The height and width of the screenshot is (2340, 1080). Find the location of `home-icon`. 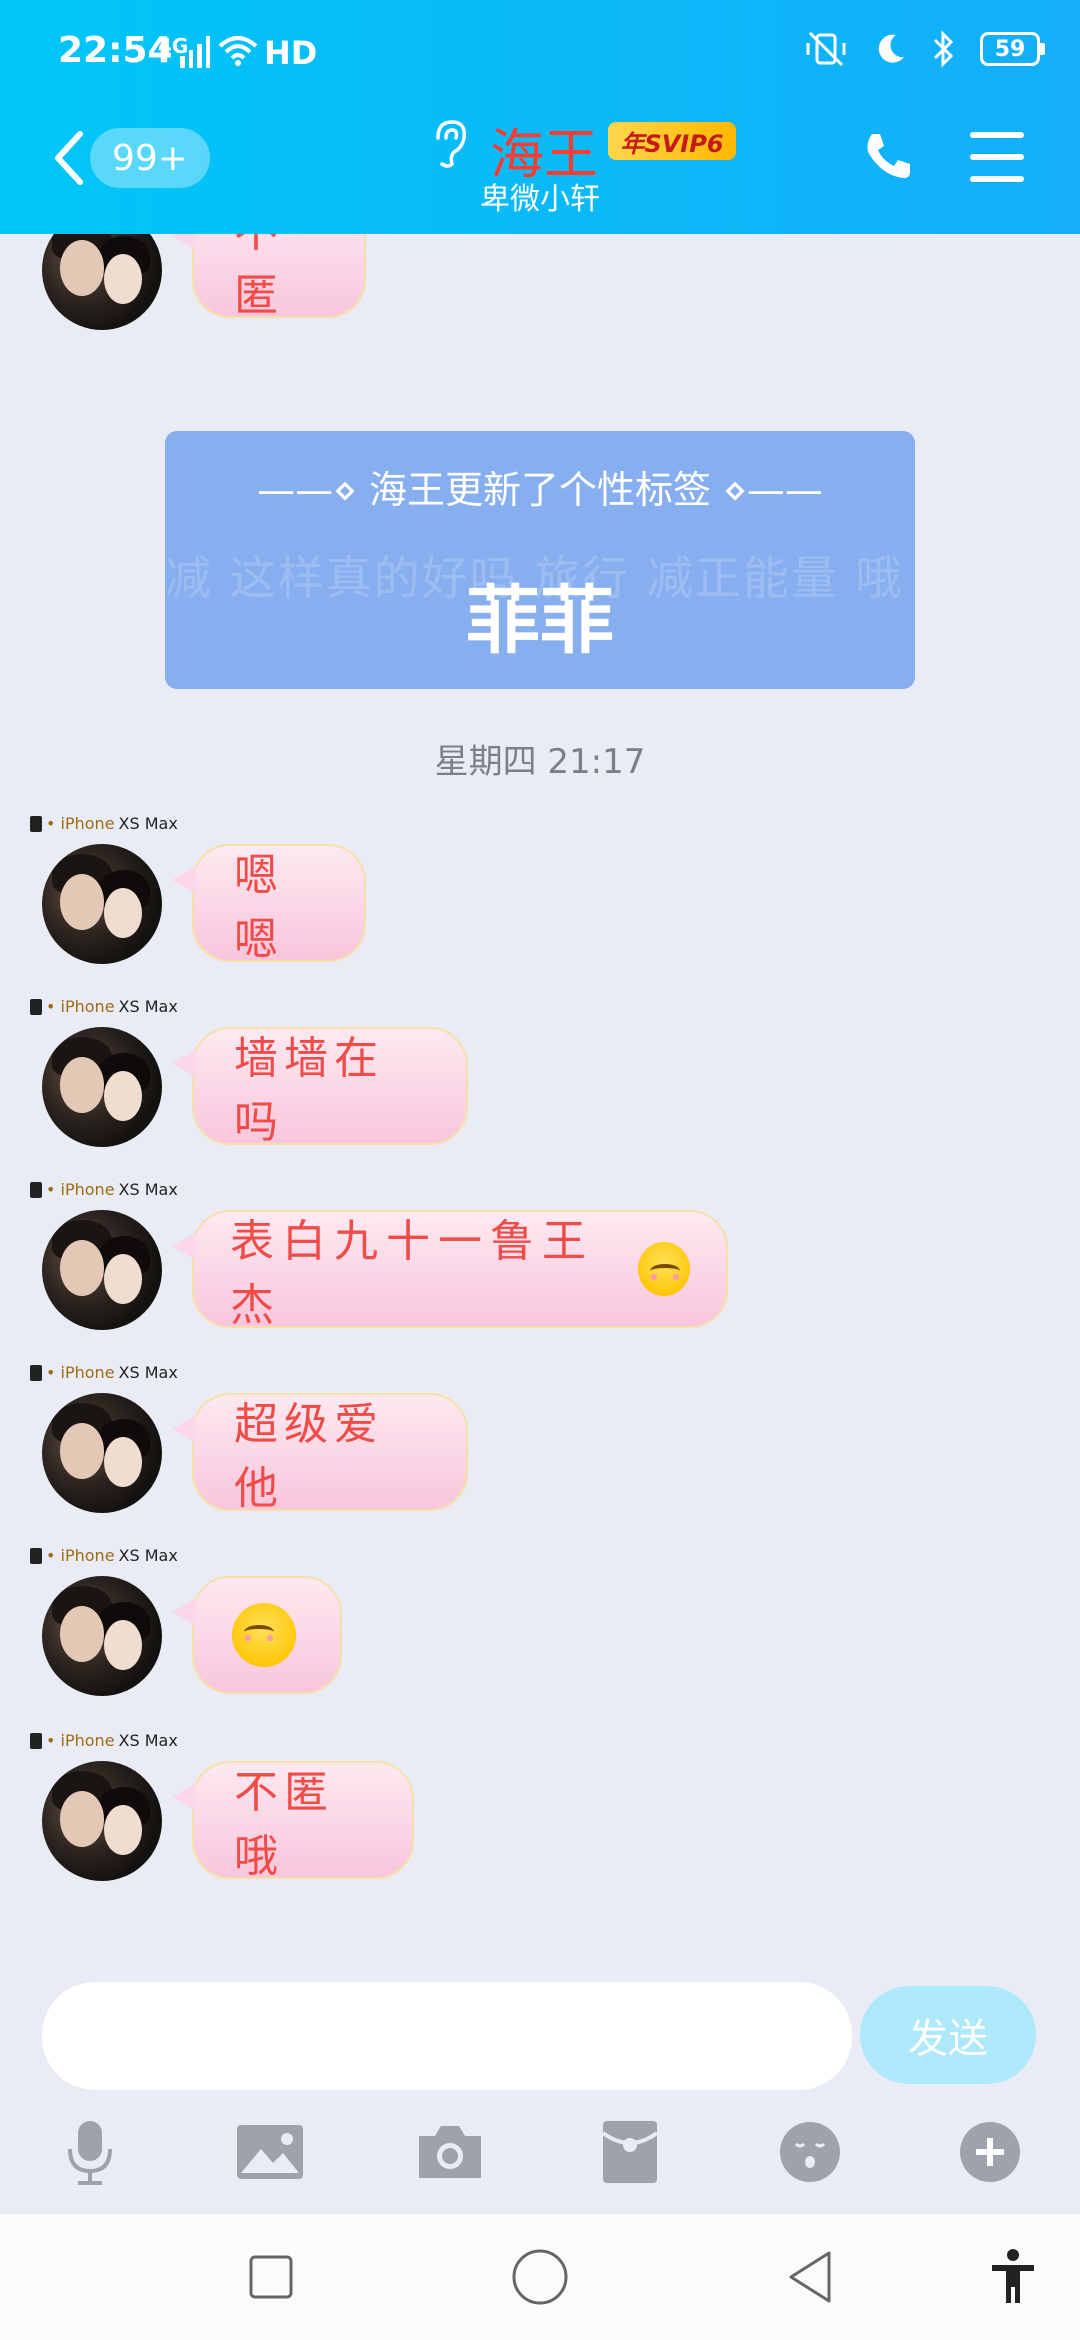

home-icon is located at coordinates (540, 2277).